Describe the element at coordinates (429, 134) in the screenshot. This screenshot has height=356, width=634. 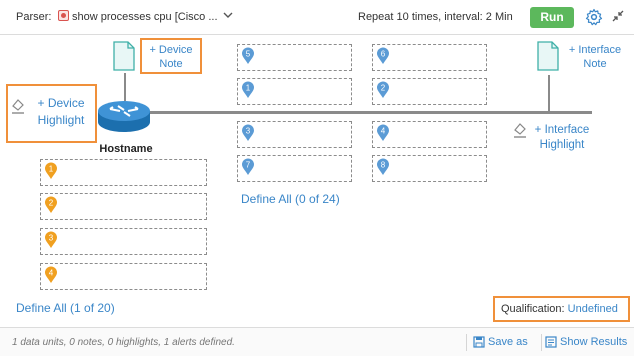
I see `interface-data-slot: 4` at that location.